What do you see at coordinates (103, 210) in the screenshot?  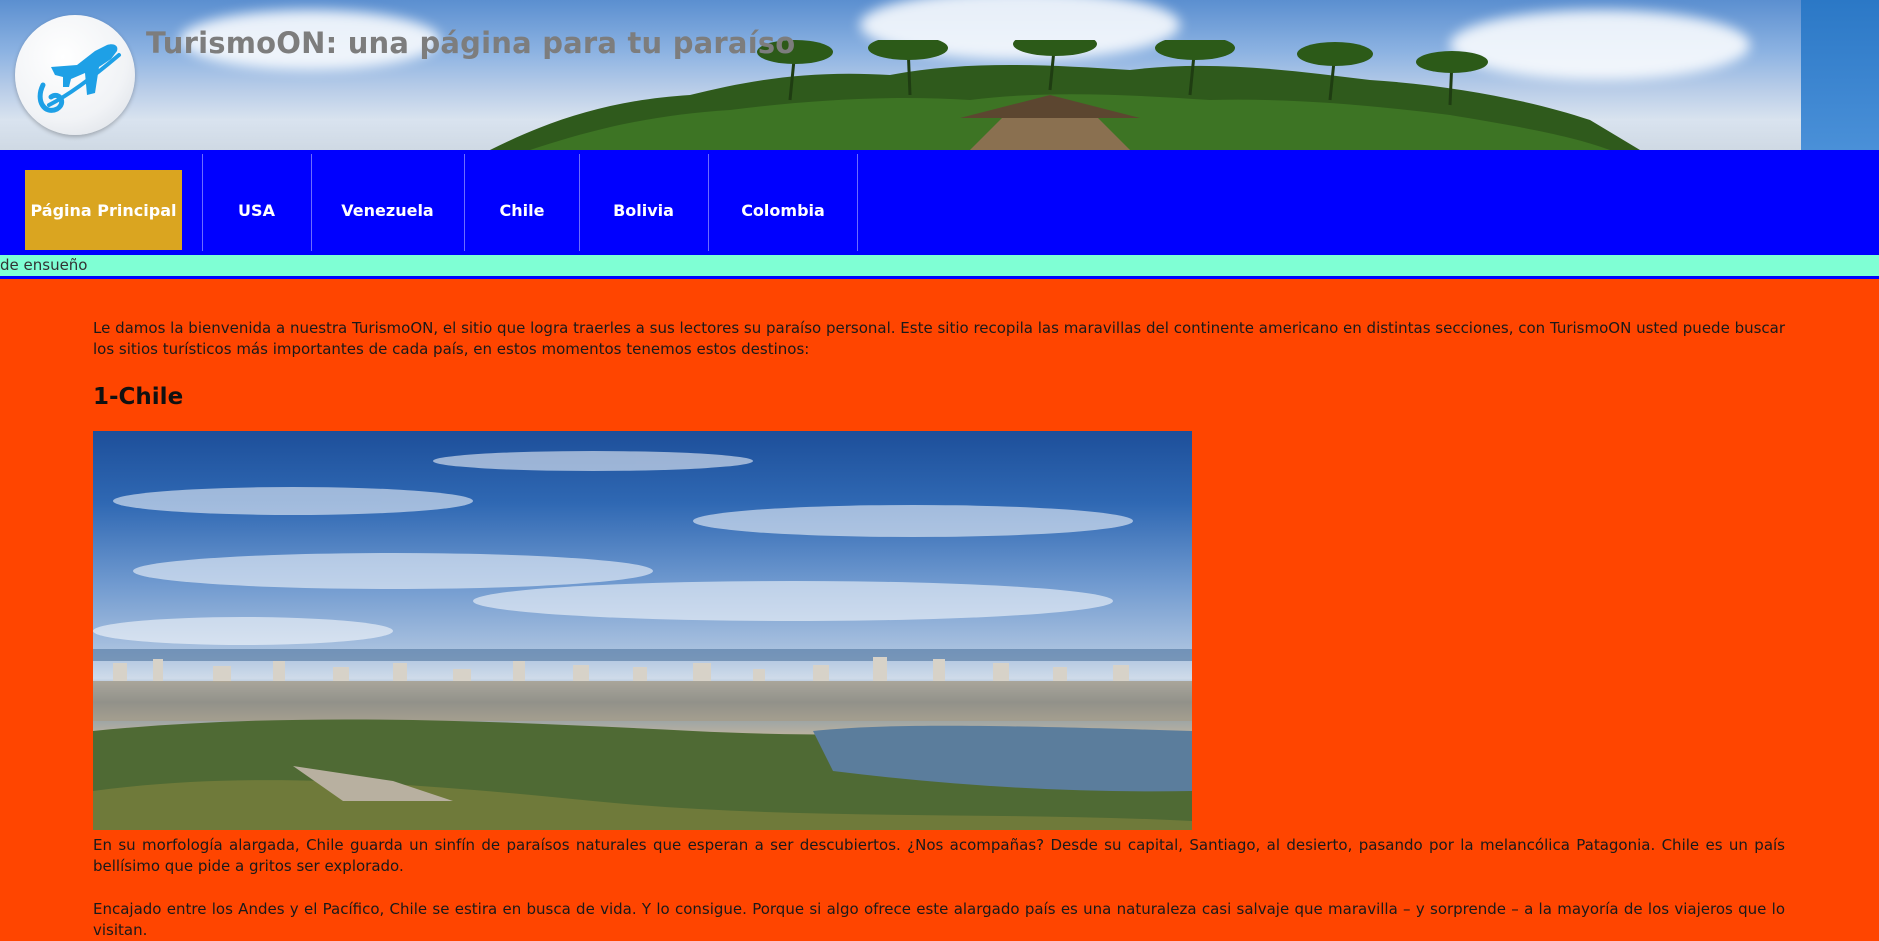 I see `nav-item-pagina-principal: Página Principal` at bounding box center [103, 210].